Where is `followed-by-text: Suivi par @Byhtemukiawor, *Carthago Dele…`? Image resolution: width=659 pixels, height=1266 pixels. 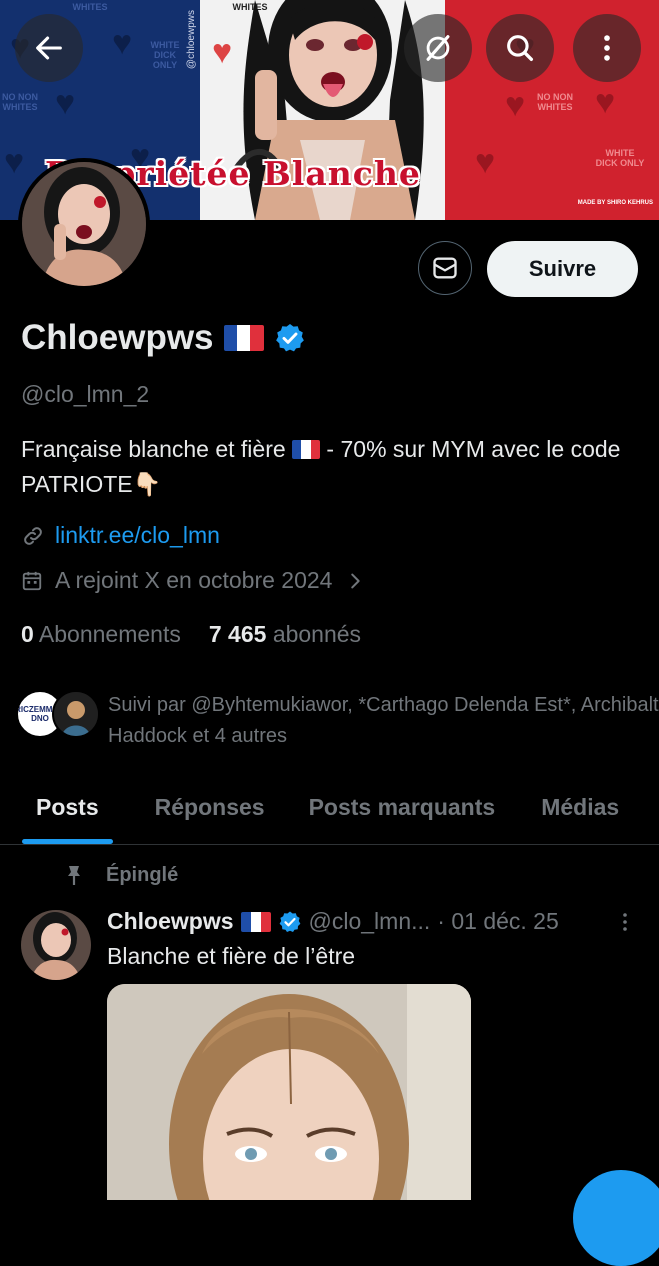
followed-by-text: Suivi par @Byhtemukiawor, *Carthago Dele… is located at coordinates (383, 720).